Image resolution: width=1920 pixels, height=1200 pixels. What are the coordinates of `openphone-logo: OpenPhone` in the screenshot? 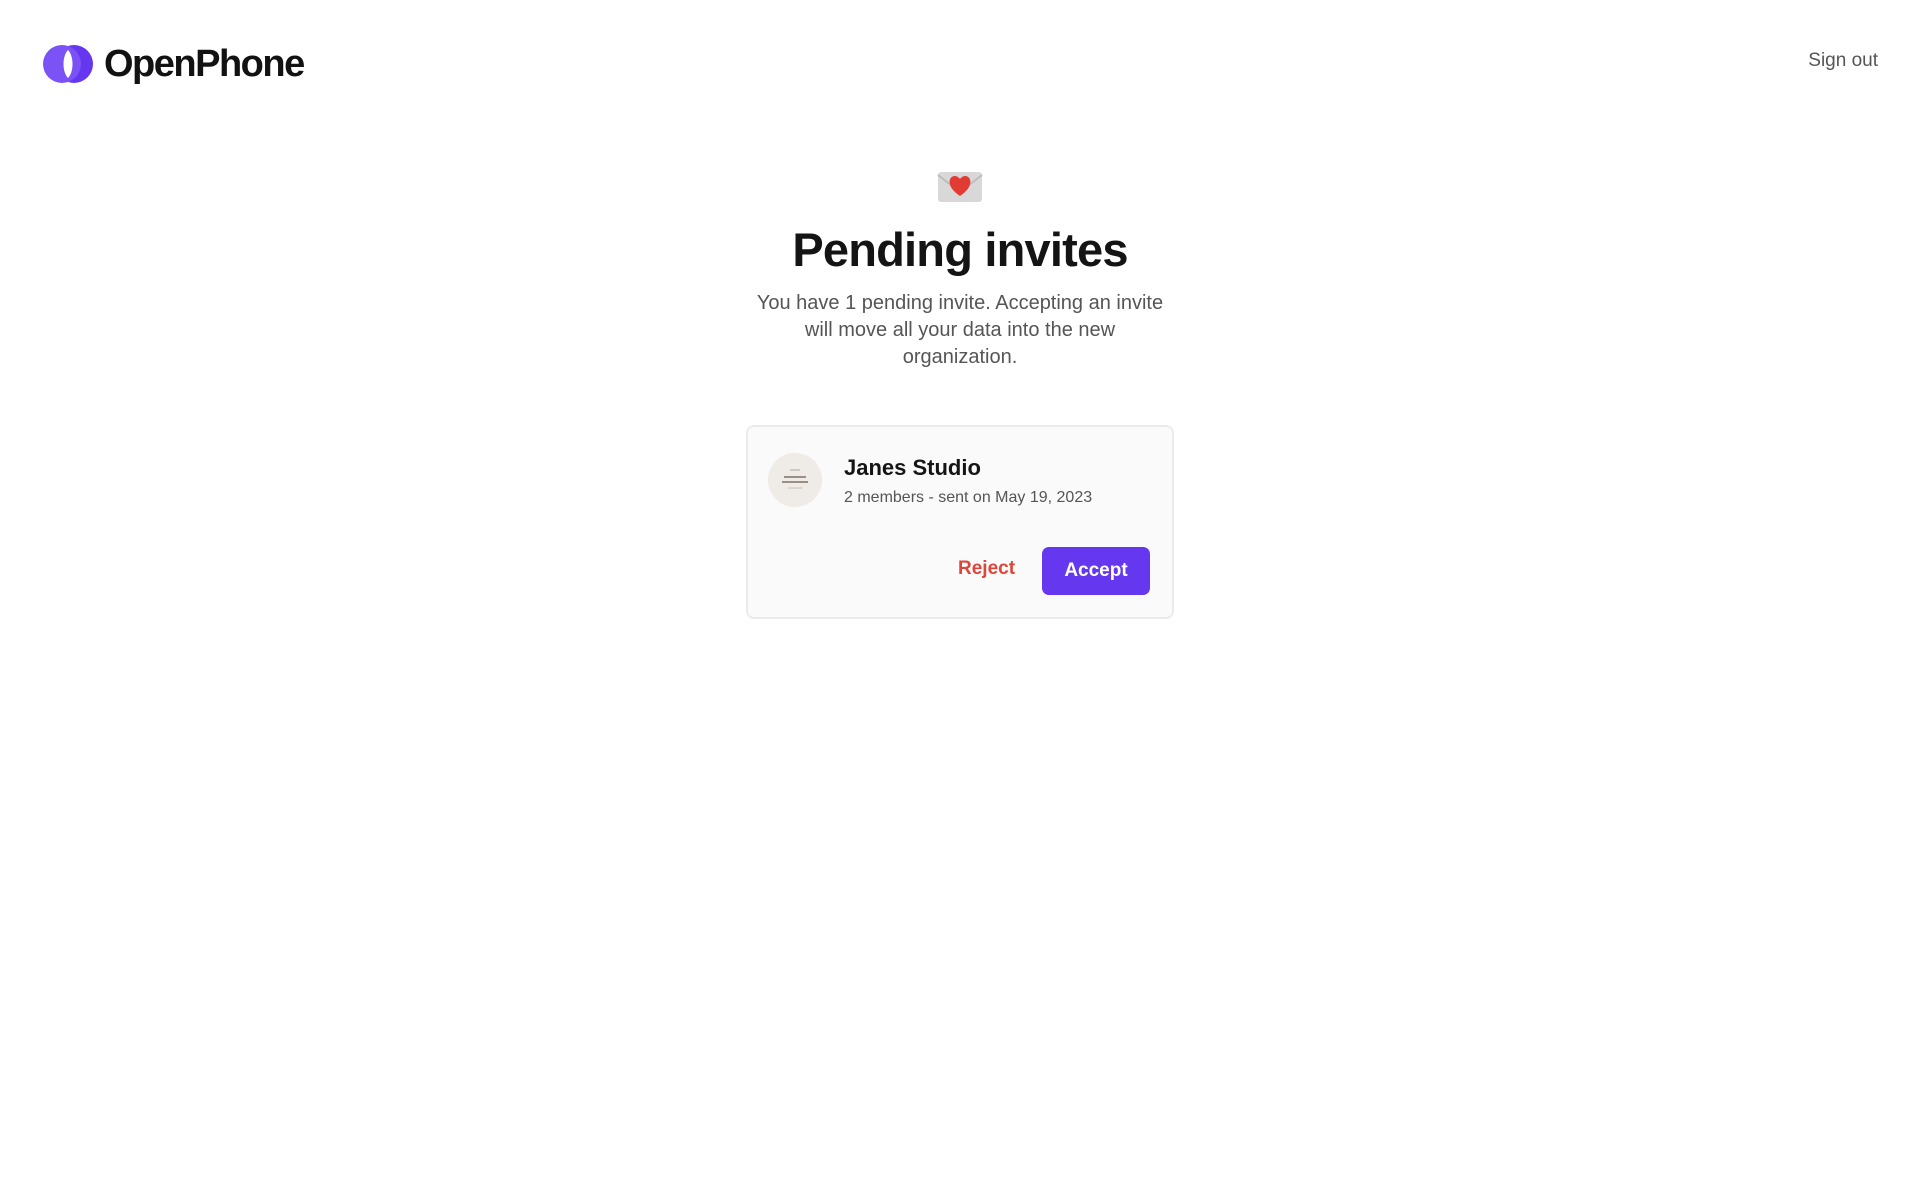 It's located at (173, 64).